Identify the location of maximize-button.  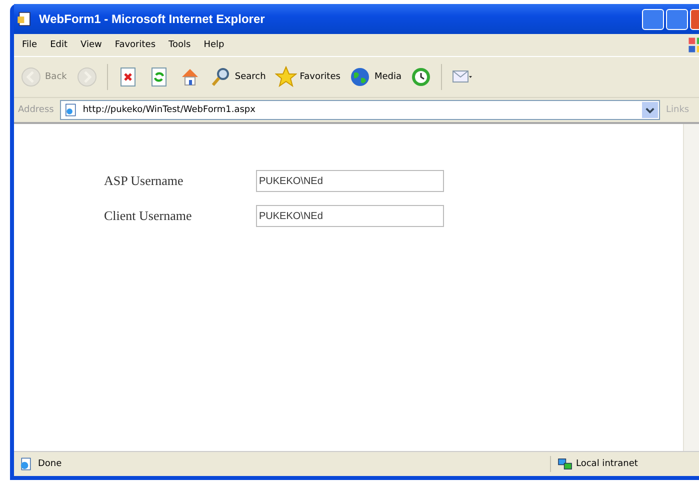
(677, 19).